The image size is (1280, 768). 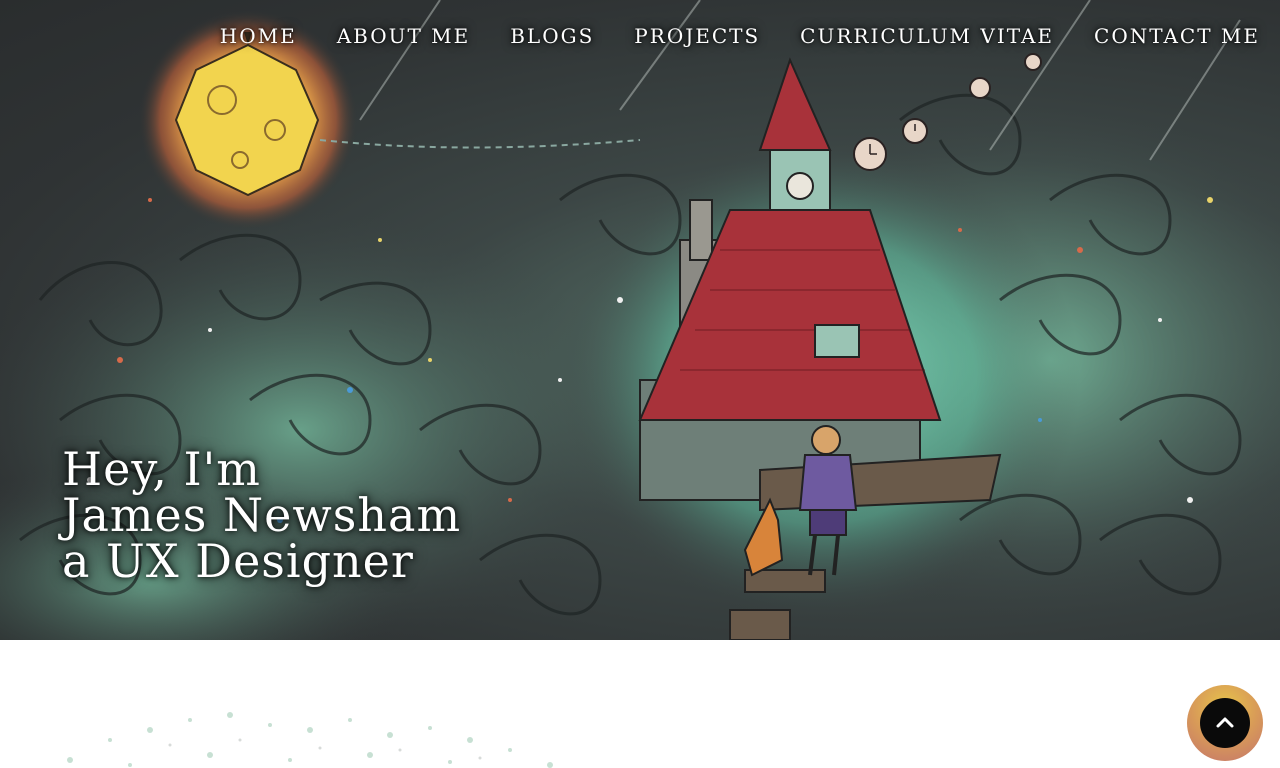 I want to click on chevron-up-icon, so click(x=1225, y=722).